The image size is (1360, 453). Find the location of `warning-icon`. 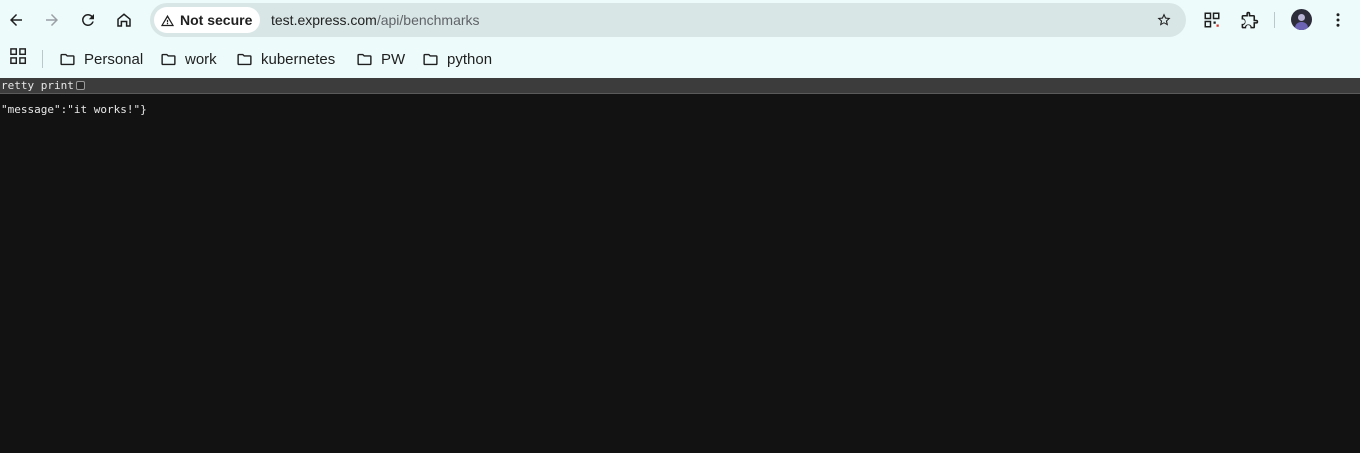

warning-icon is located at coordinates (167, 20).